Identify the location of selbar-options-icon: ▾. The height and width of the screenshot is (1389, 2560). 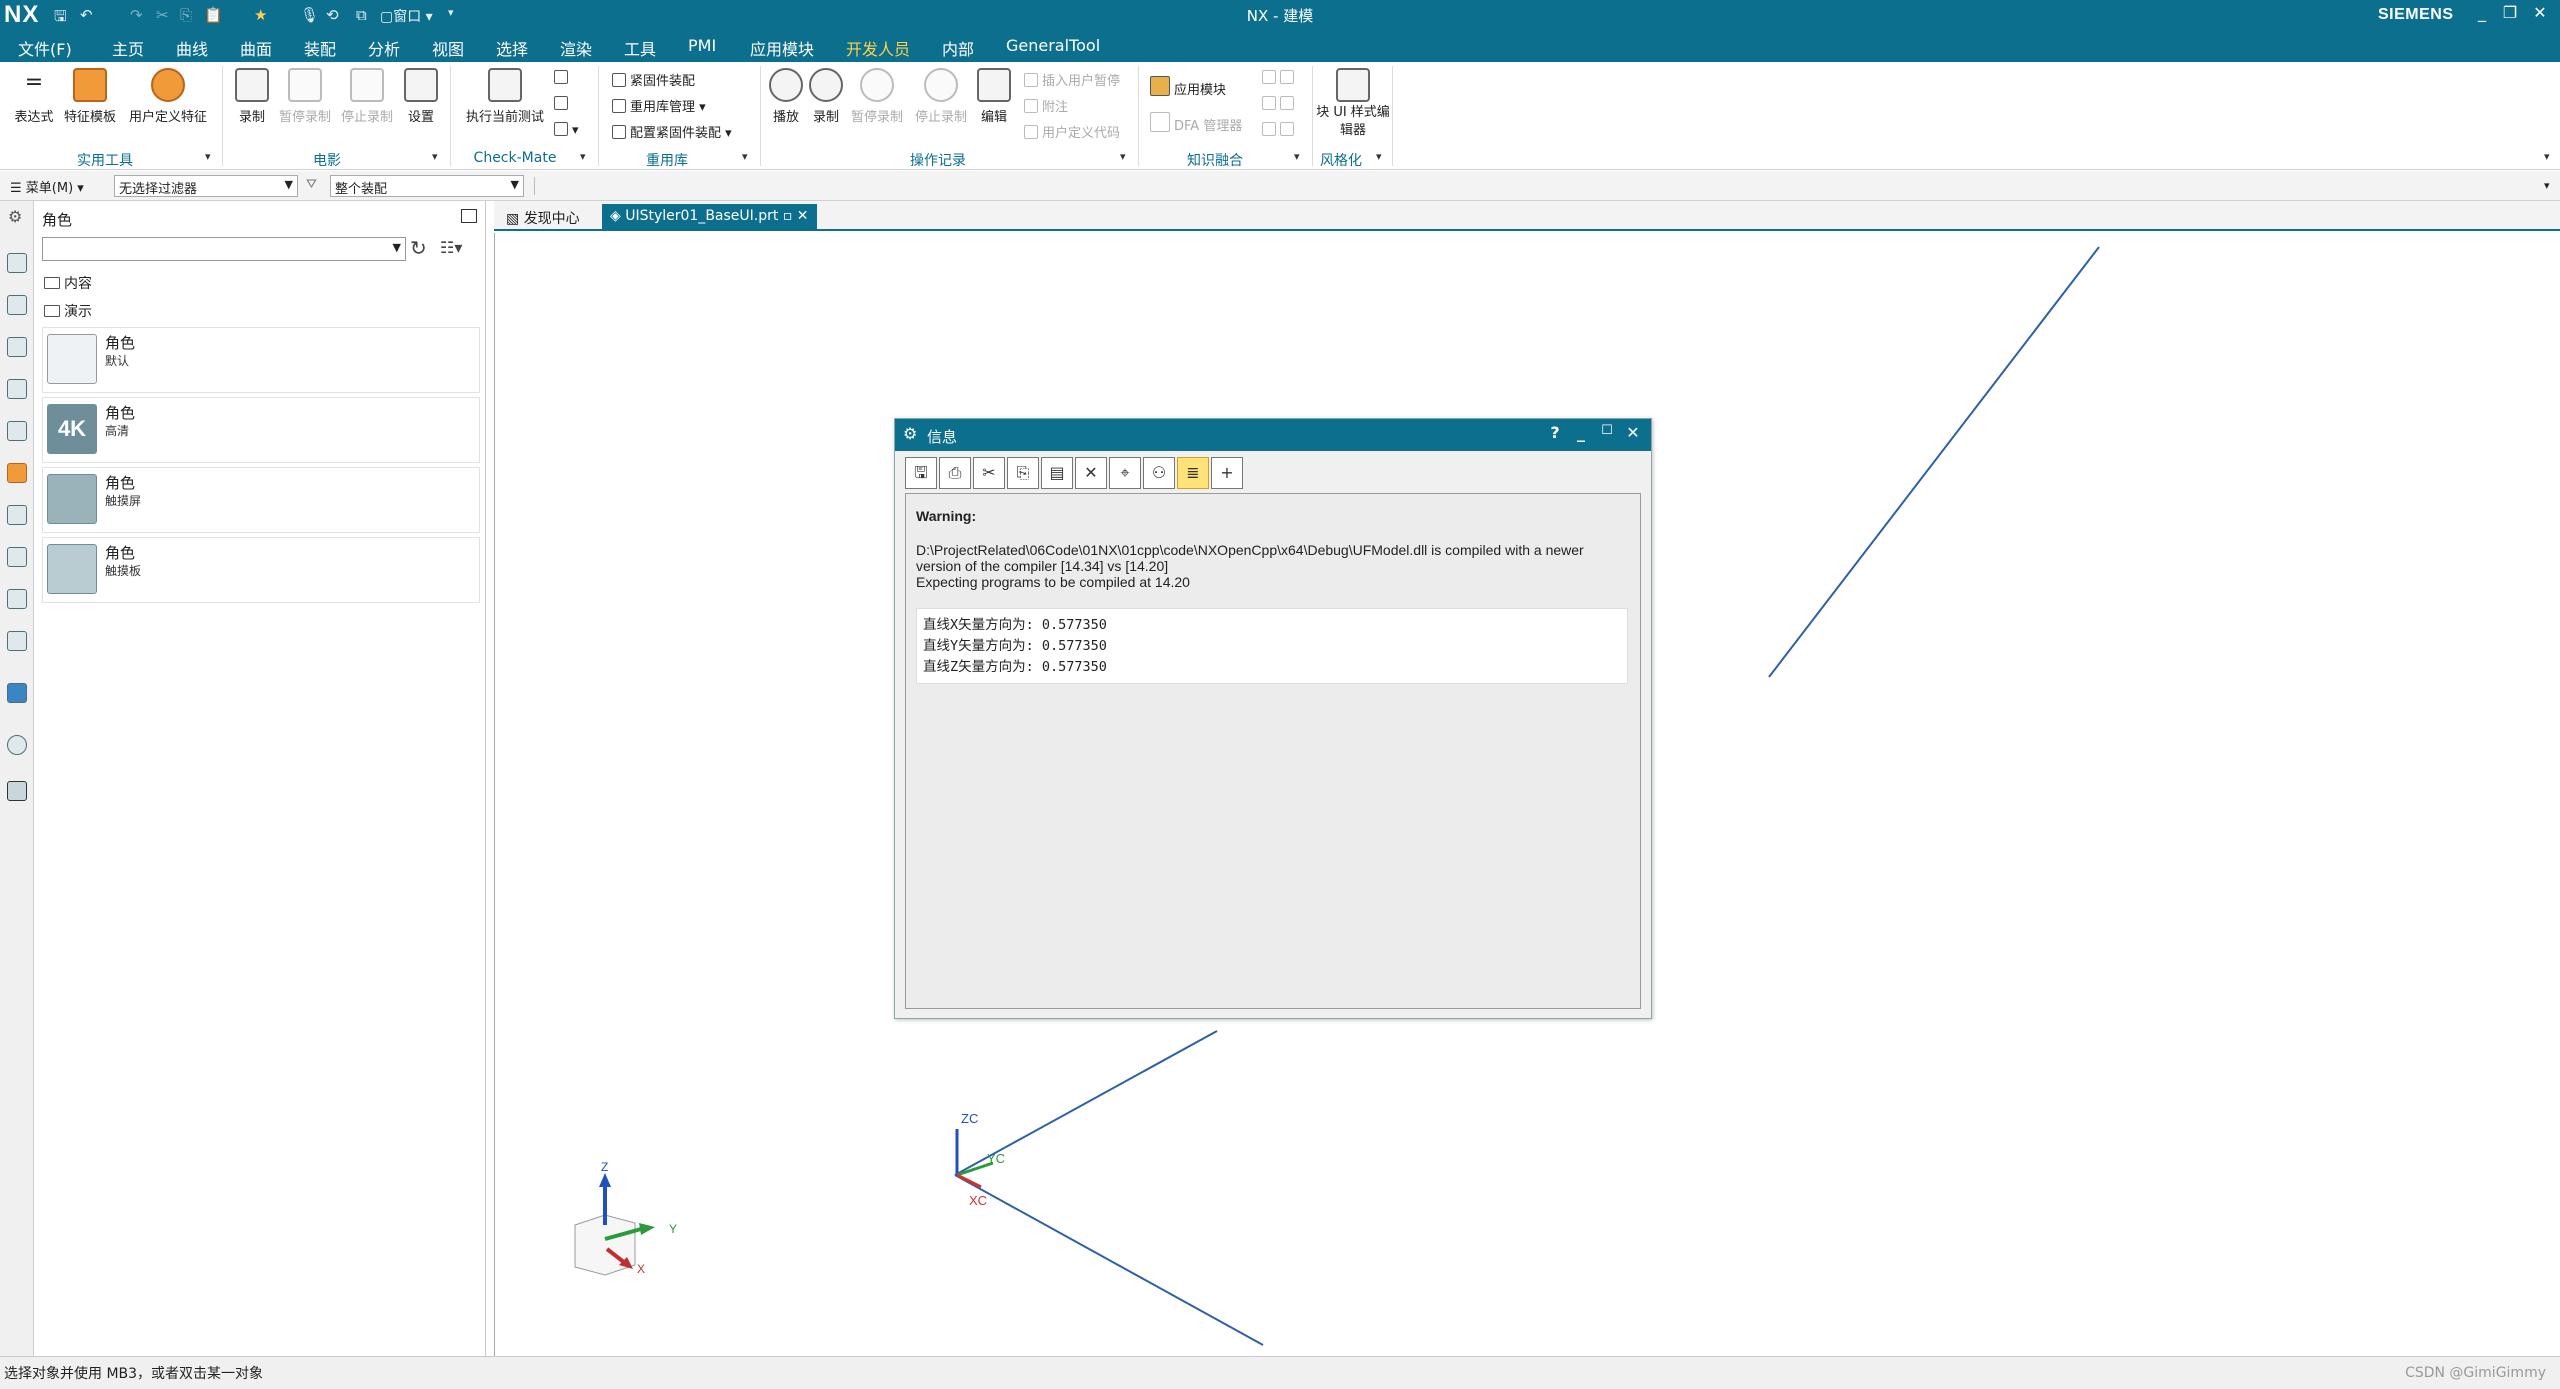
(2547, 185).